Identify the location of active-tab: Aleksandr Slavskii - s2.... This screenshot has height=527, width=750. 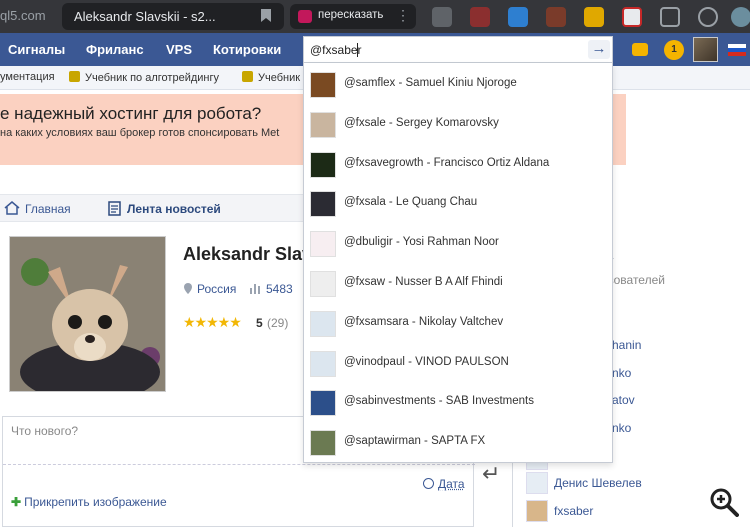
(173, 16).